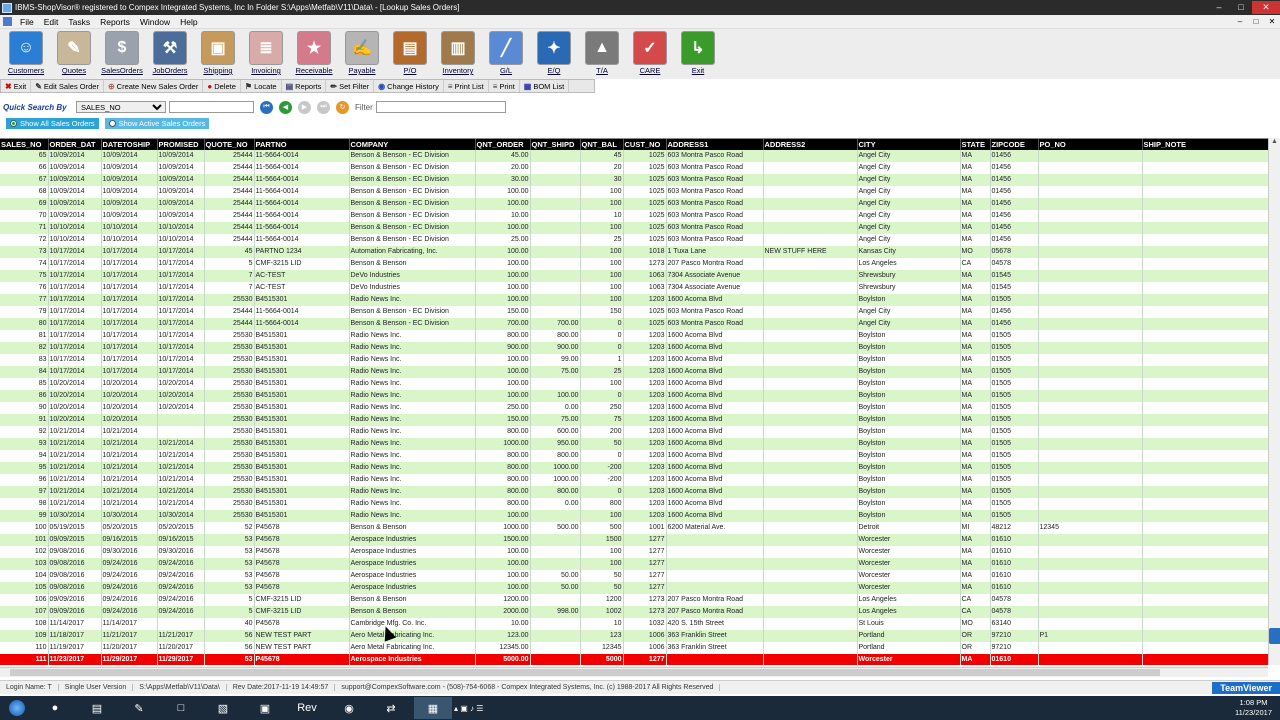 The height and width of the screenshot is (720, 1280). I want to click on cell-zipcode: 01505, so click(1014, 432).